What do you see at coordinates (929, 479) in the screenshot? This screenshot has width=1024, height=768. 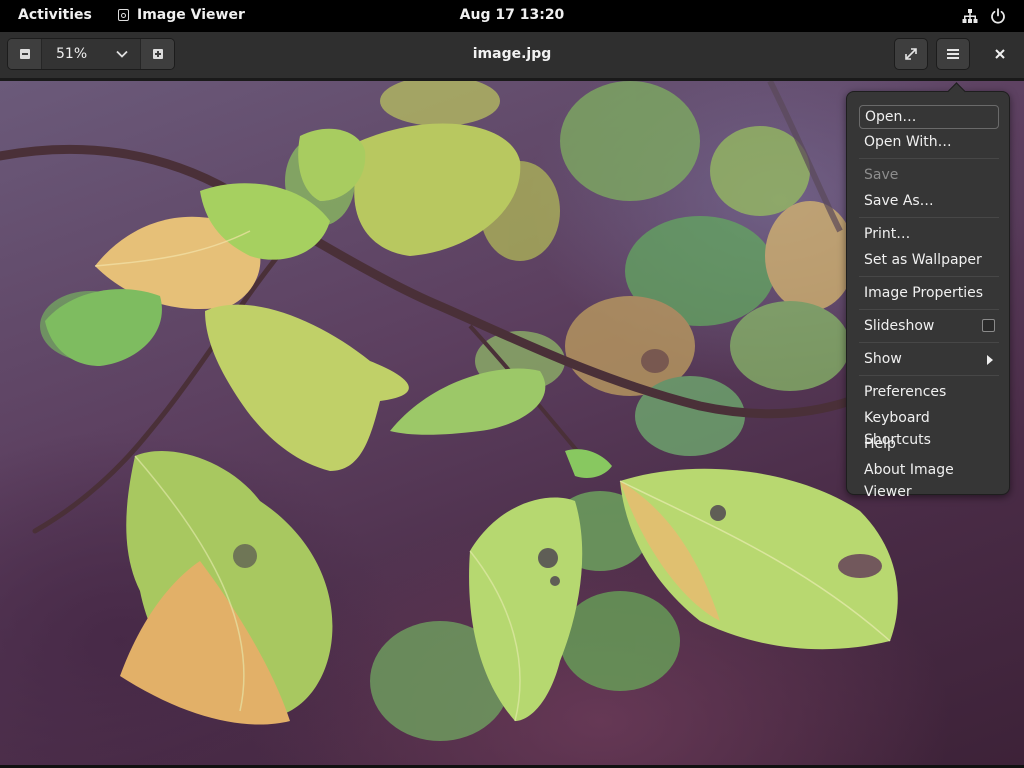 I see `menu-item-about: About Image Viewer` at bounding box center [929, 479].